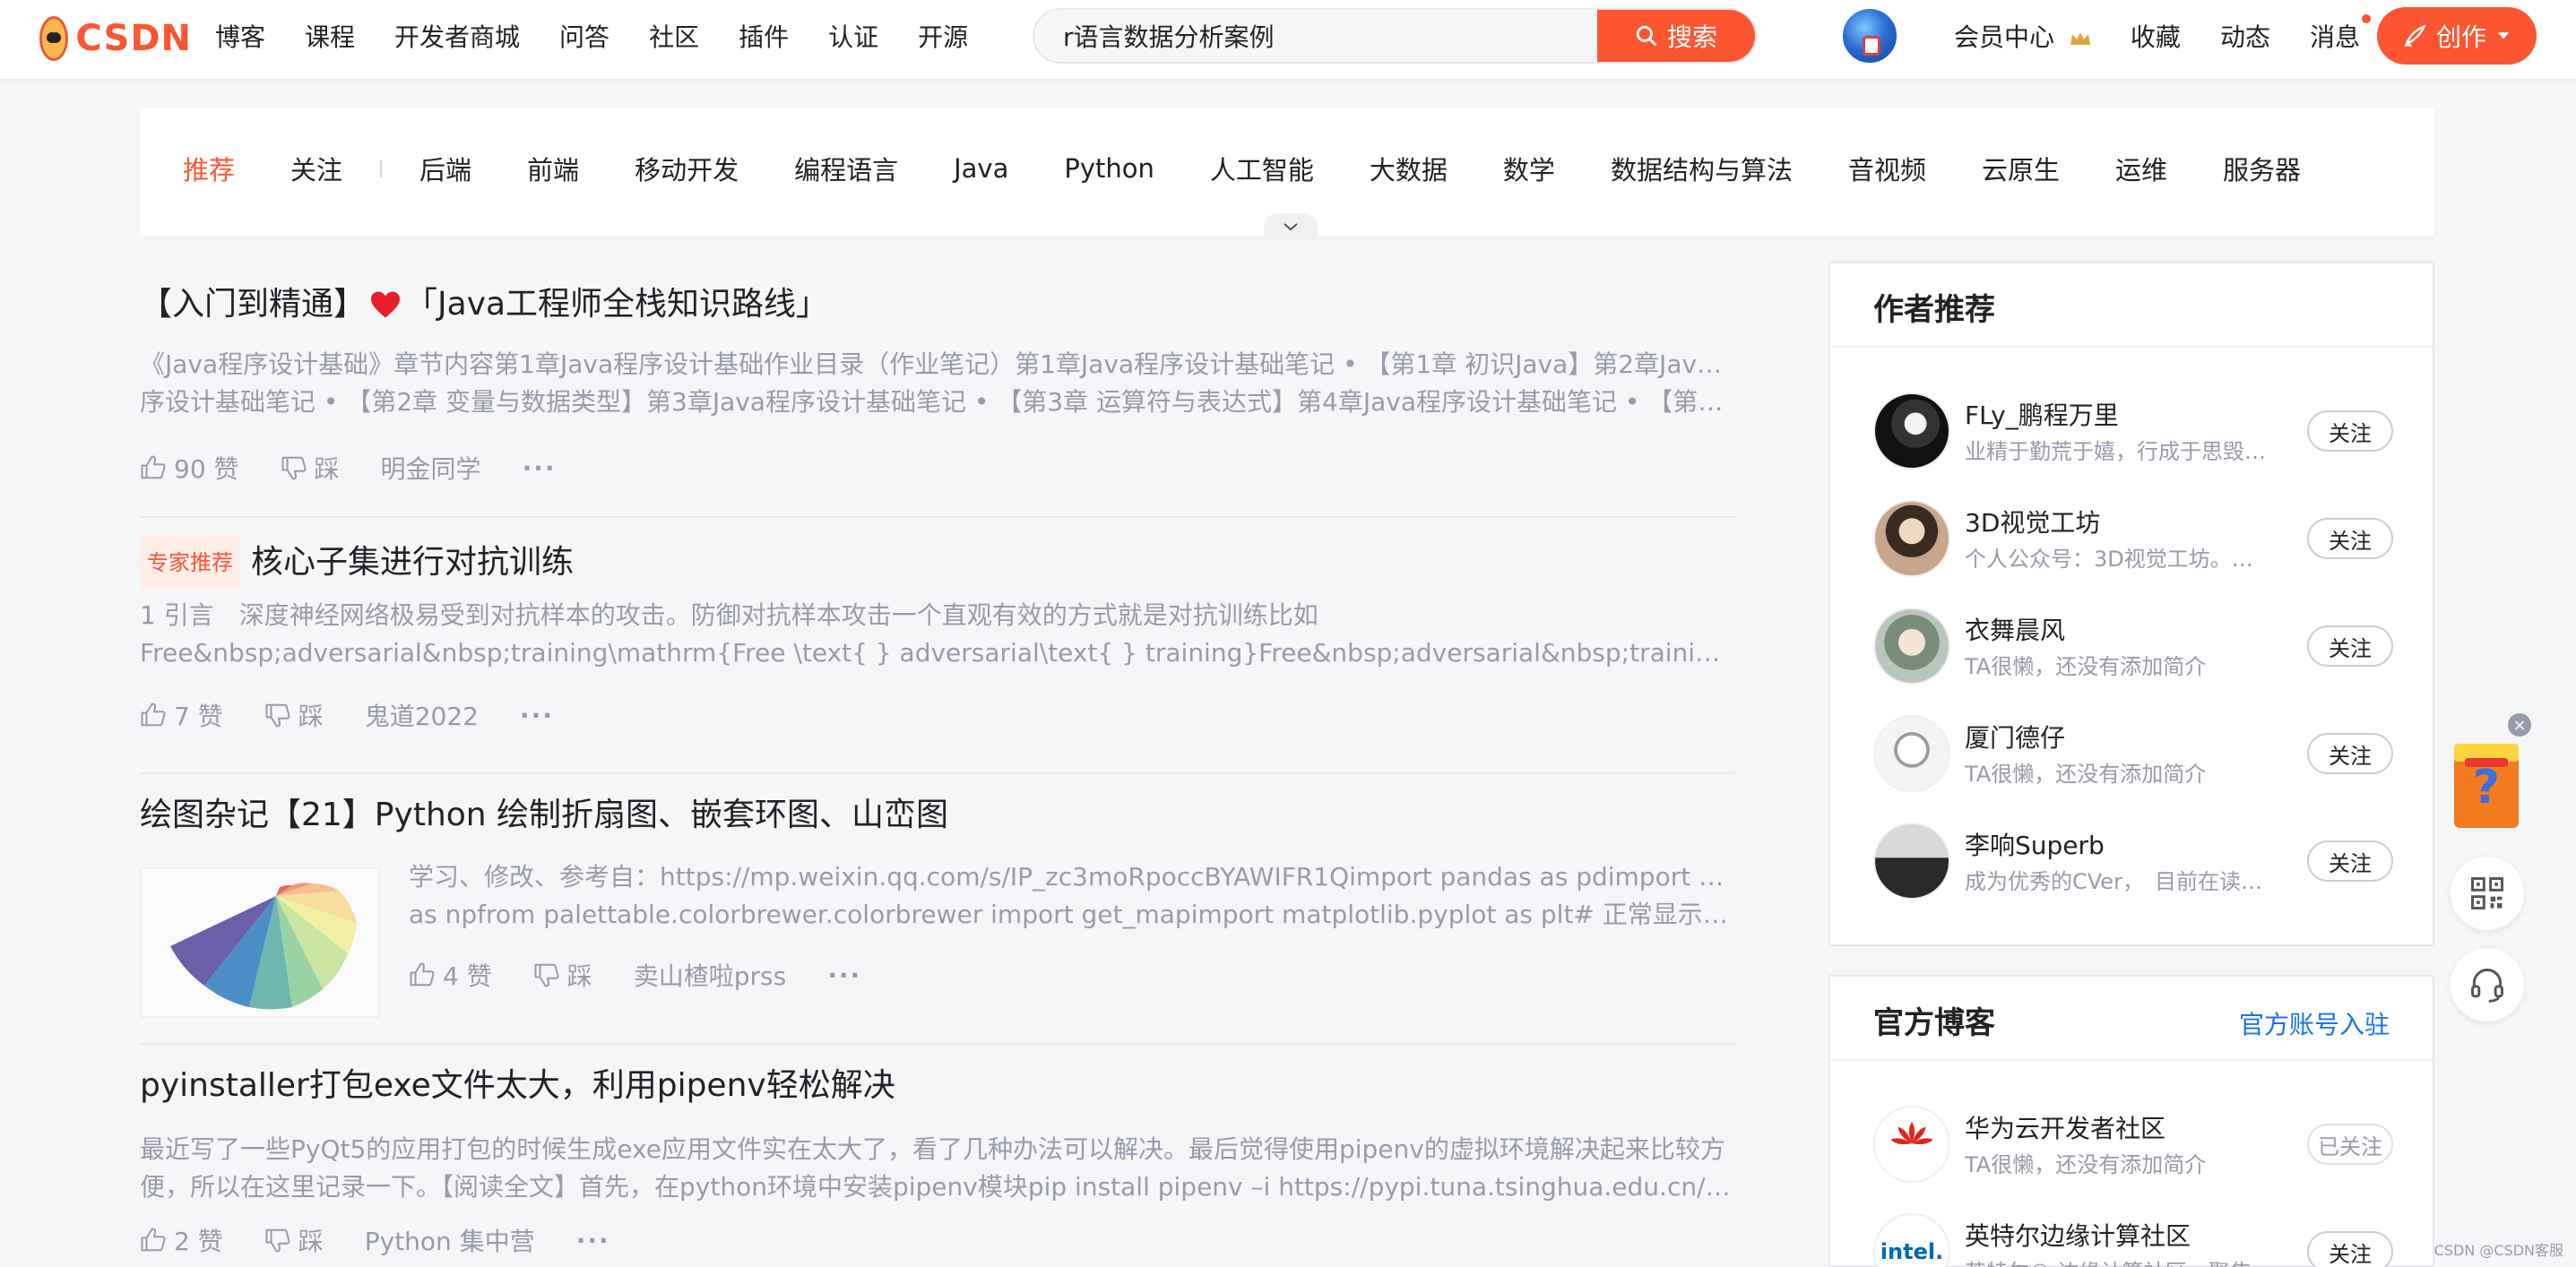  I want to click on account-name: 华为云开发者社区, so click(2065, 1127).